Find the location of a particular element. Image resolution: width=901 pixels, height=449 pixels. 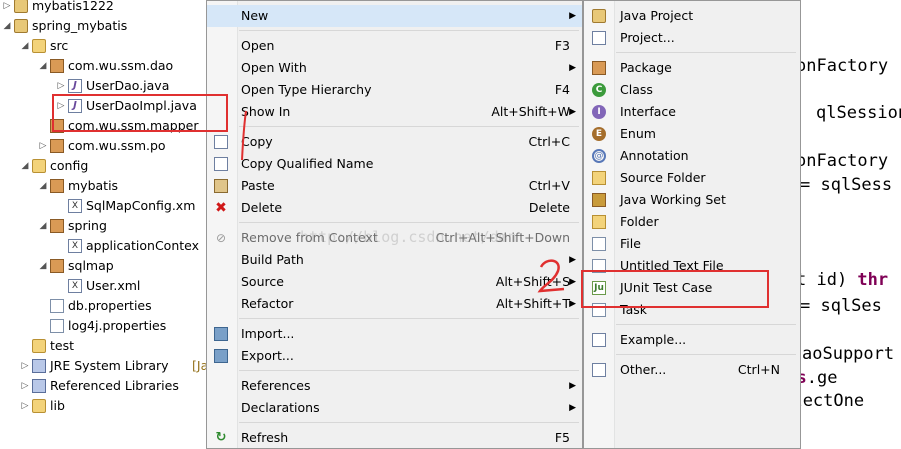

tree-item-label: spring_mybatis is located at coordinates (80, 25).